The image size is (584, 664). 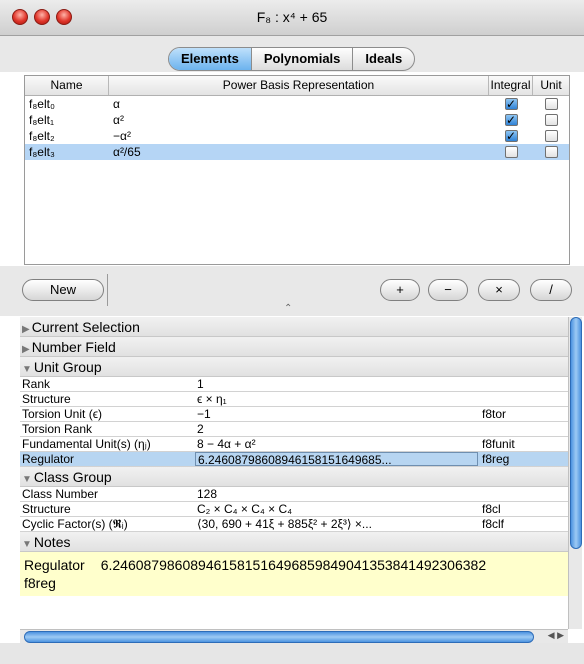 What do you see at coordinates (294, 347) in the screenshot?
I see `section-number-field: ▶ Number Field` at bounding box center [294, 347].